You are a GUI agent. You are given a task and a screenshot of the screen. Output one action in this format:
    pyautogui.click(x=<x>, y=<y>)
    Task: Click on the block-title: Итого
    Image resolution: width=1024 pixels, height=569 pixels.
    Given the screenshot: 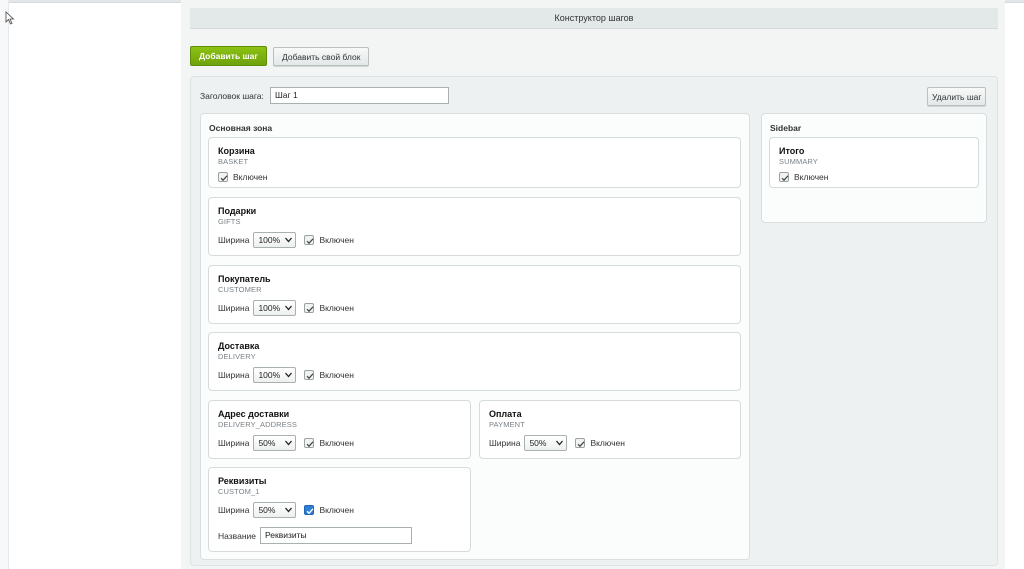 What is the action you would take?
    pyautogui.click(x=792, y=151)
    